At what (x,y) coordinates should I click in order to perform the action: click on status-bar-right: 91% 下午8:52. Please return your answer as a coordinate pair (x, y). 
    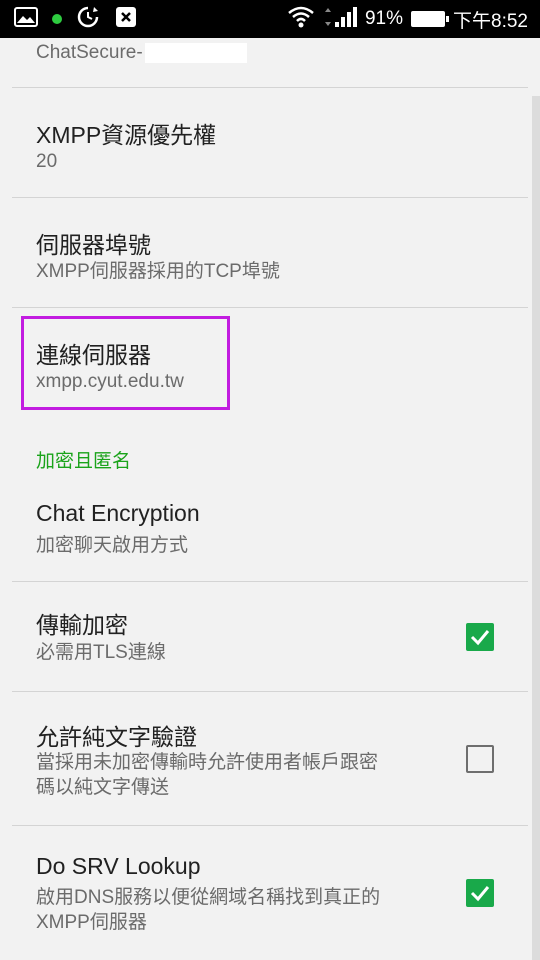
    Looking at the image, I should click on (407, 19).